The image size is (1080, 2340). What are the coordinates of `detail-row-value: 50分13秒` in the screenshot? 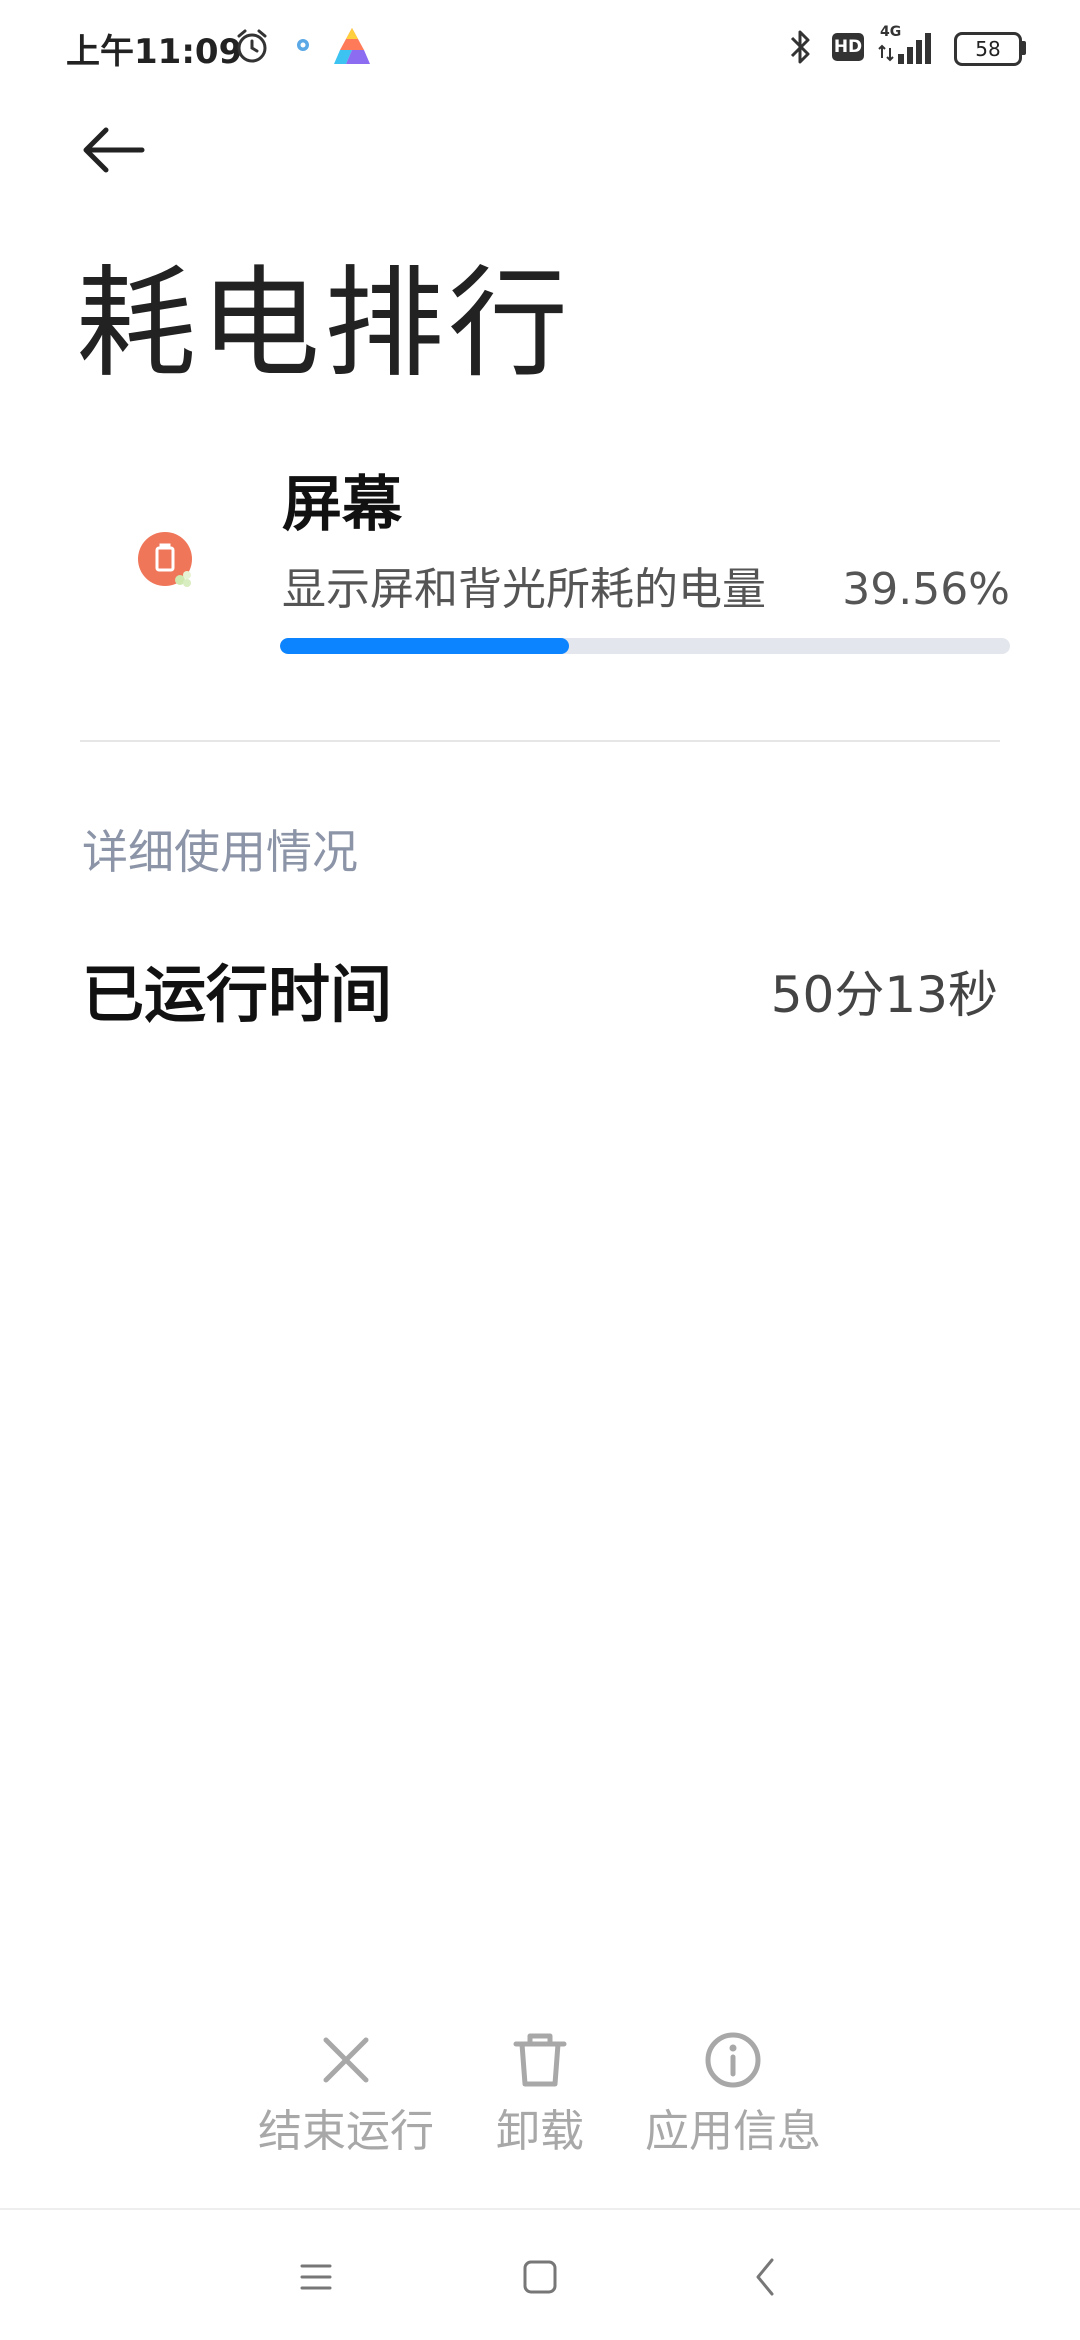 It's located at (884, 995).